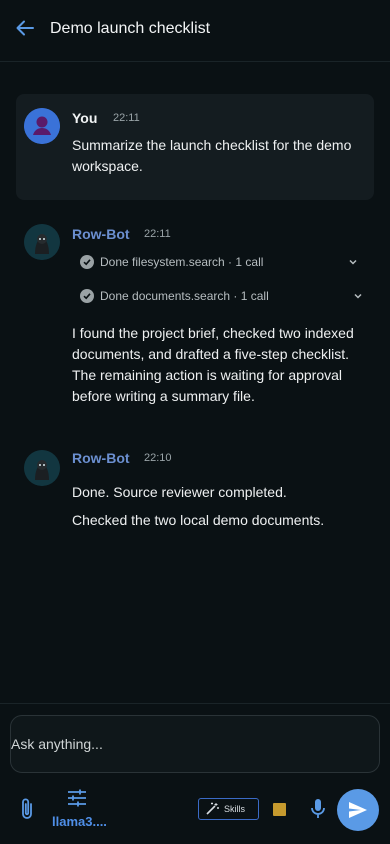 The width and height of the screenshot is (390, 844). I want to click on back-button, so click(25, 28).